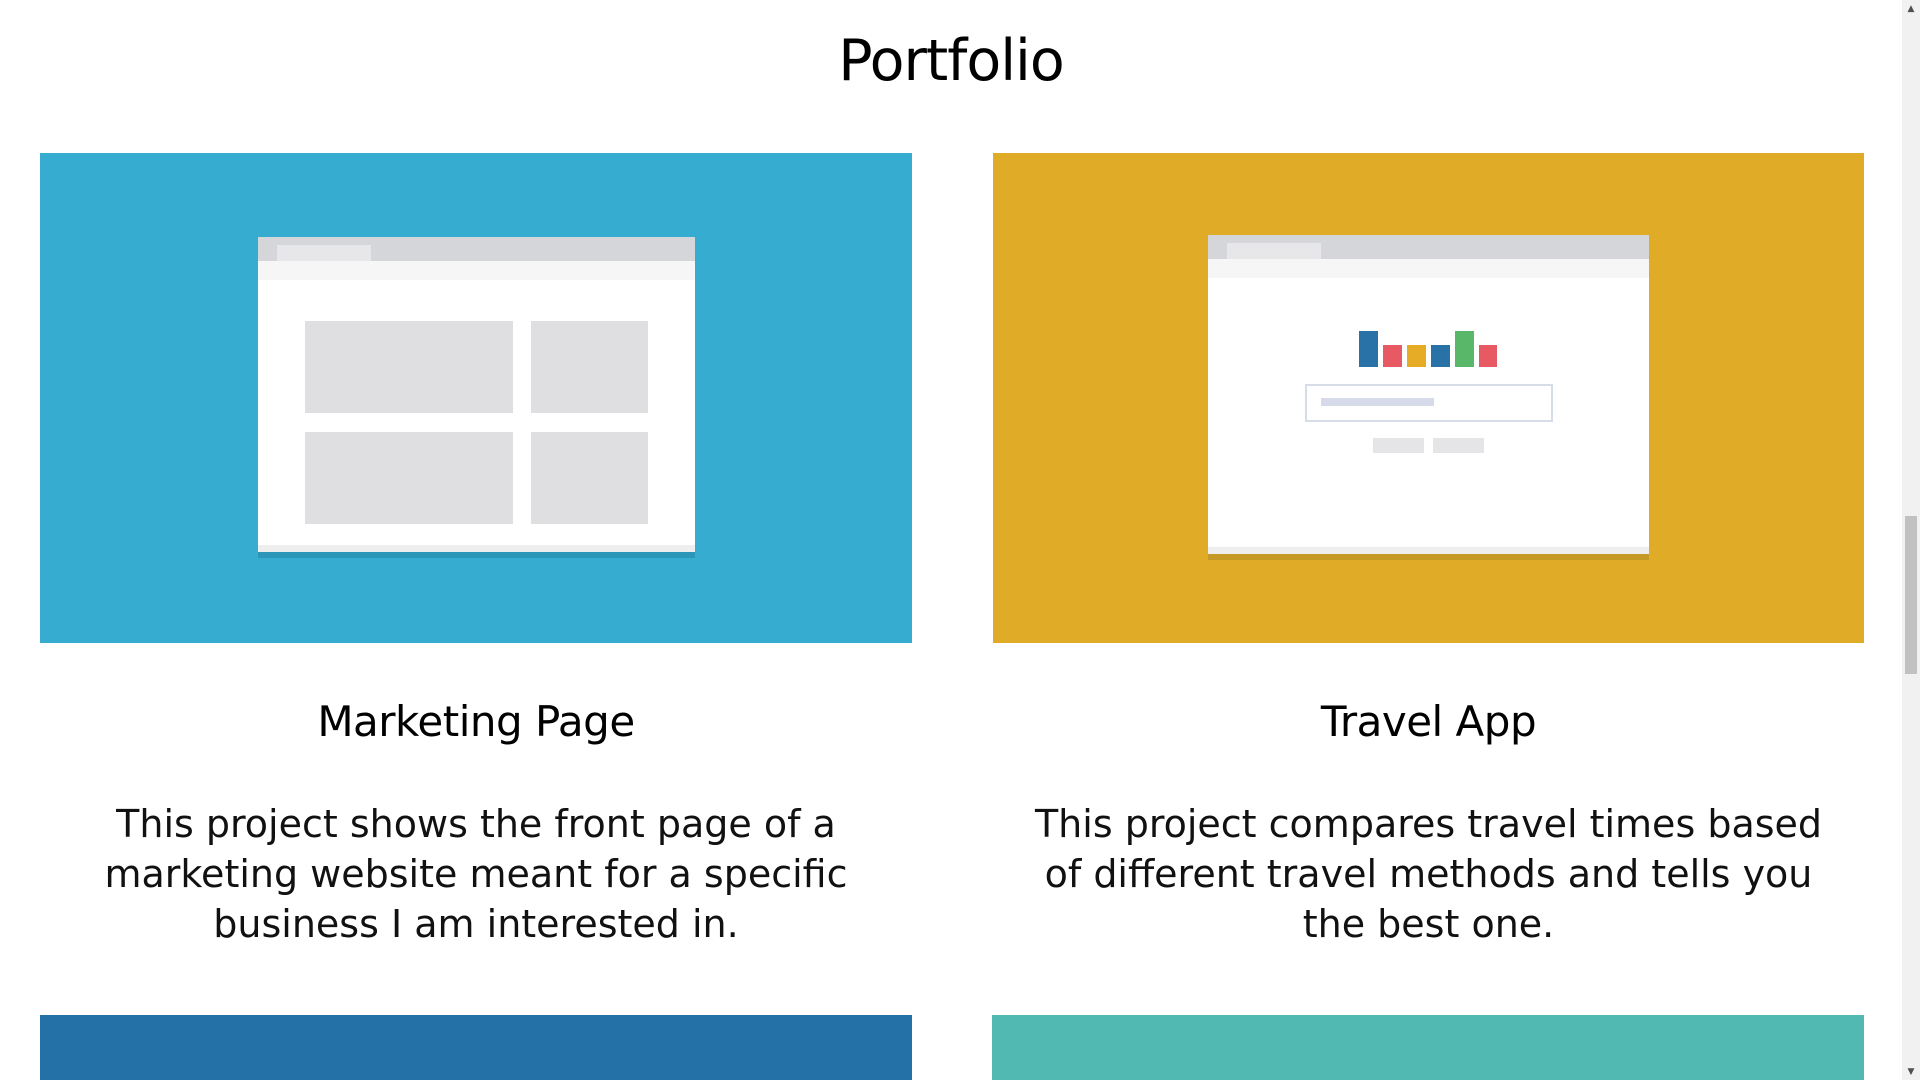  Describe the element at coordinates (1911, 8) in the screenshot. I see `chevron-up-icon: ▲` at that location.